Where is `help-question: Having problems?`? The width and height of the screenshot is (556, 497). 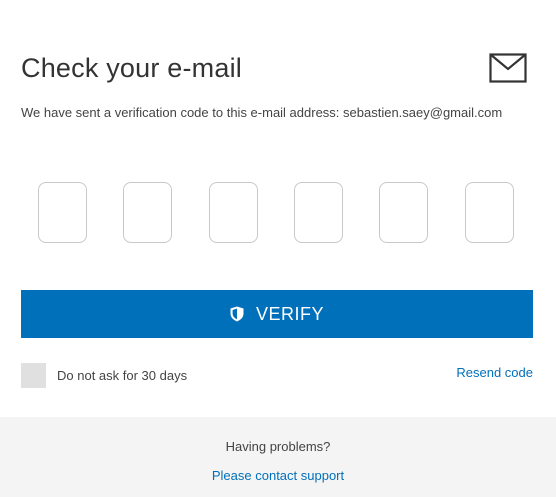 help-question: Having problems? is located at coordinates (278, 446).